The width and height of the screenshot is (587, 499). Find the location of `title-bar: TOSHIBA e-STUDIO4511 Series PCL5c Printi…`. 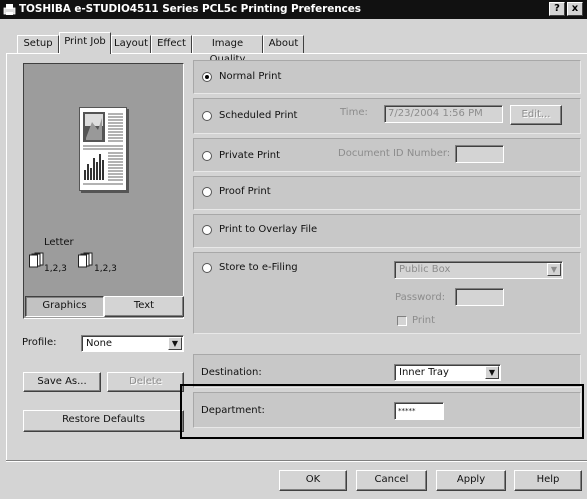

title-bar: TOSHIBA e-STUDIO4511 Series PCL5c Printi… is located at coordinates (293, 9).